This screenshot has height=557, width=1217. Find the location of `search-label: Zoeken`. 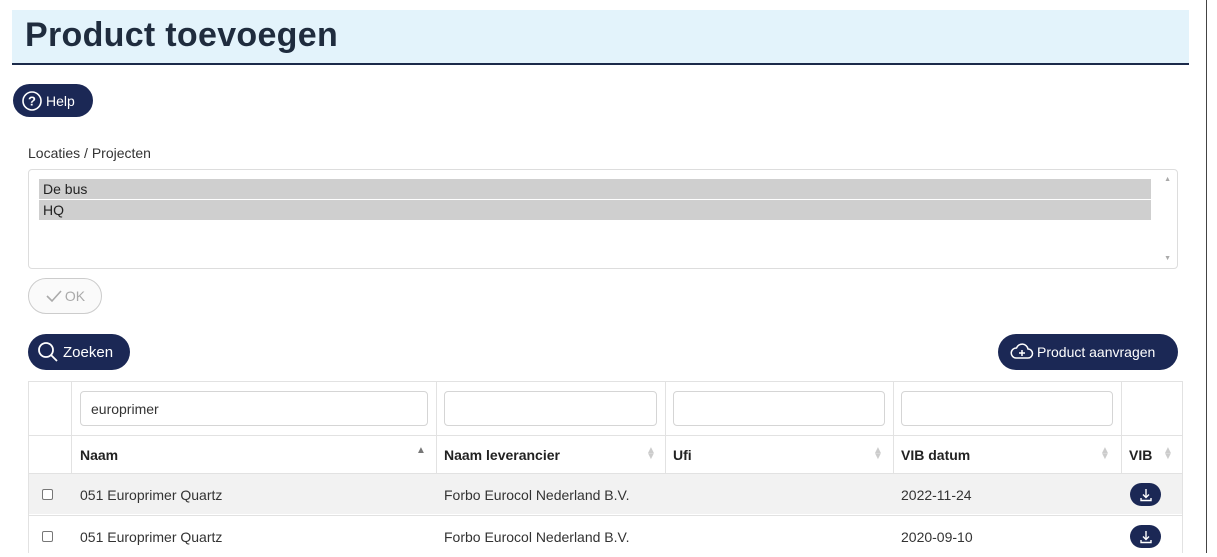

search-label: Zoeken is located at coordinates (88, 352).